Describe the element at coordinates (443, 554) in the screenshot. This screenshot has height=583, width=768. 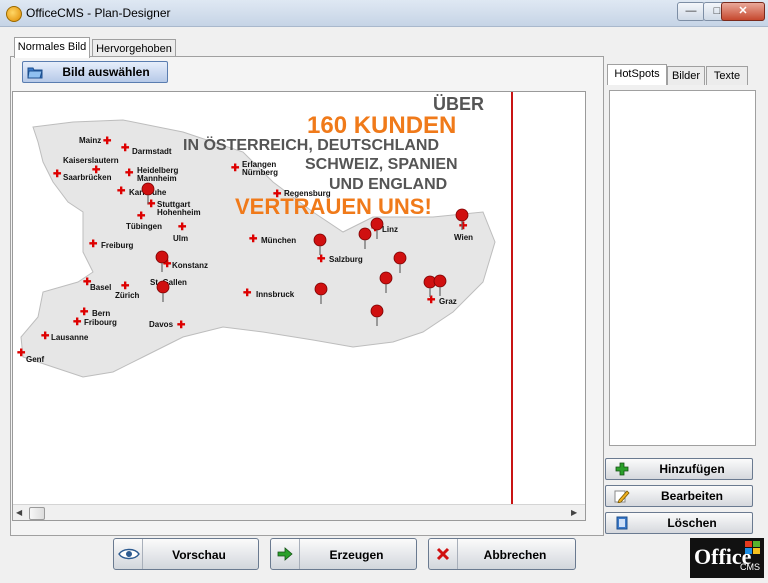
I see `red-x-icon` at that location.